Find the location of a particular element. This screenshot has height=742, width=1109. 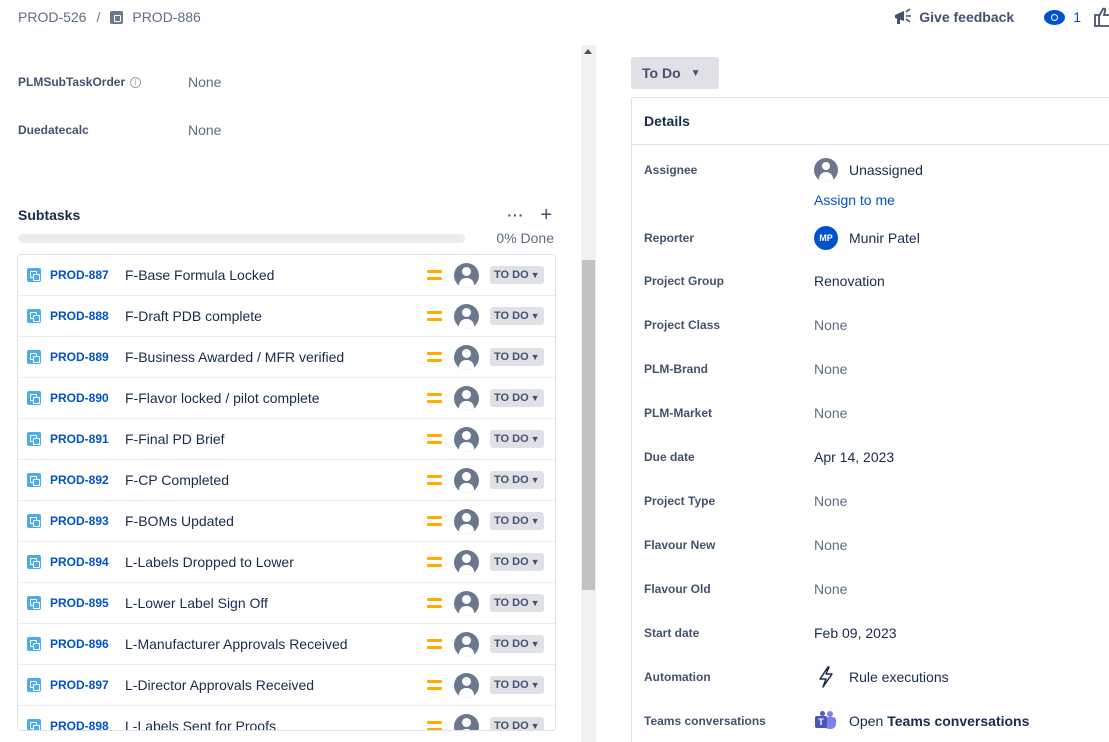

assignee-field: Unassigned is located at coordinates (868, 170).